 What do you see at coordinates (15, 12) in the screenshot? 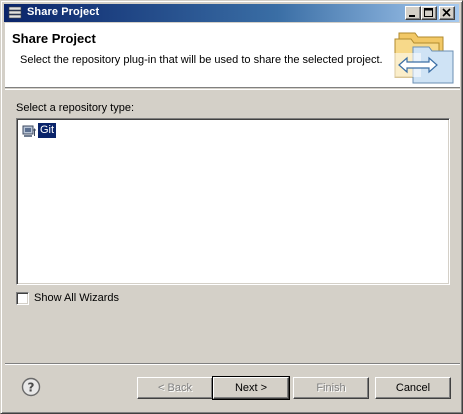
I see `eclipse-app-icon` at bounding box center [15, 12].